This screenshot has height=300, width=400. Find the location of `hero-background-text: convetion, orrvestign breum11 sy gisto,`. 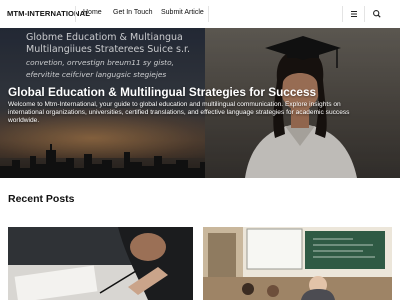

hero-background-text: convetion, orrvestign breum11 sy gisto, is located at coordinates (100, 62).